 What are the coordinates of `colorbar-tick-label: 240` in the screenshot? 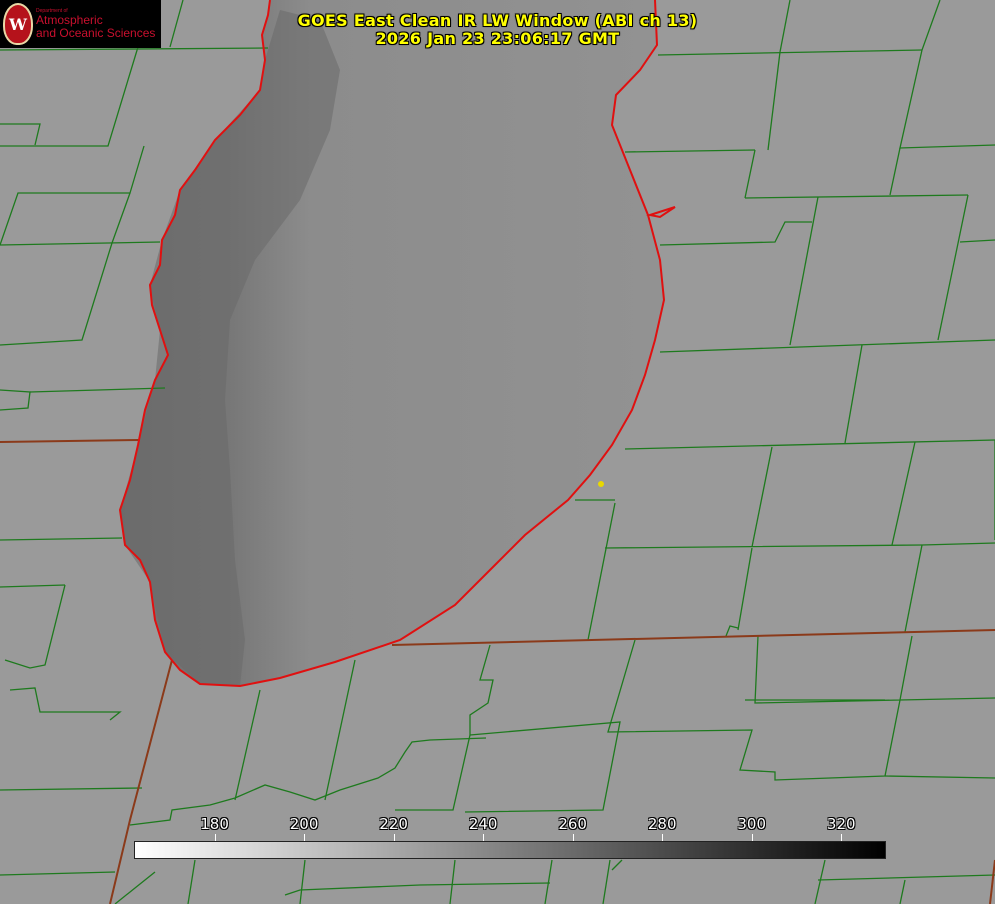 It's located at (483, 824).